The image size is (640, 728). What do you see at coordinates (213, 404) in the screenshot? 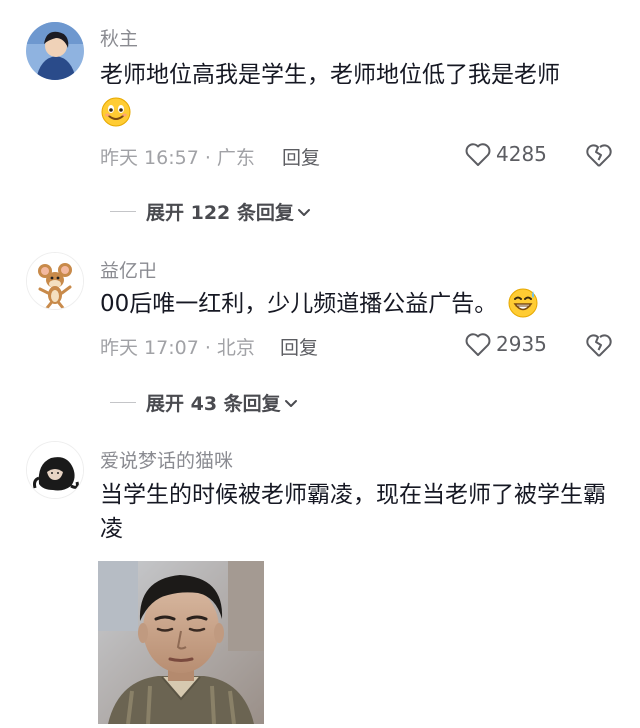
I see `expand-replies-label: 展开 43 条回复` at bounding box center [213, 404].